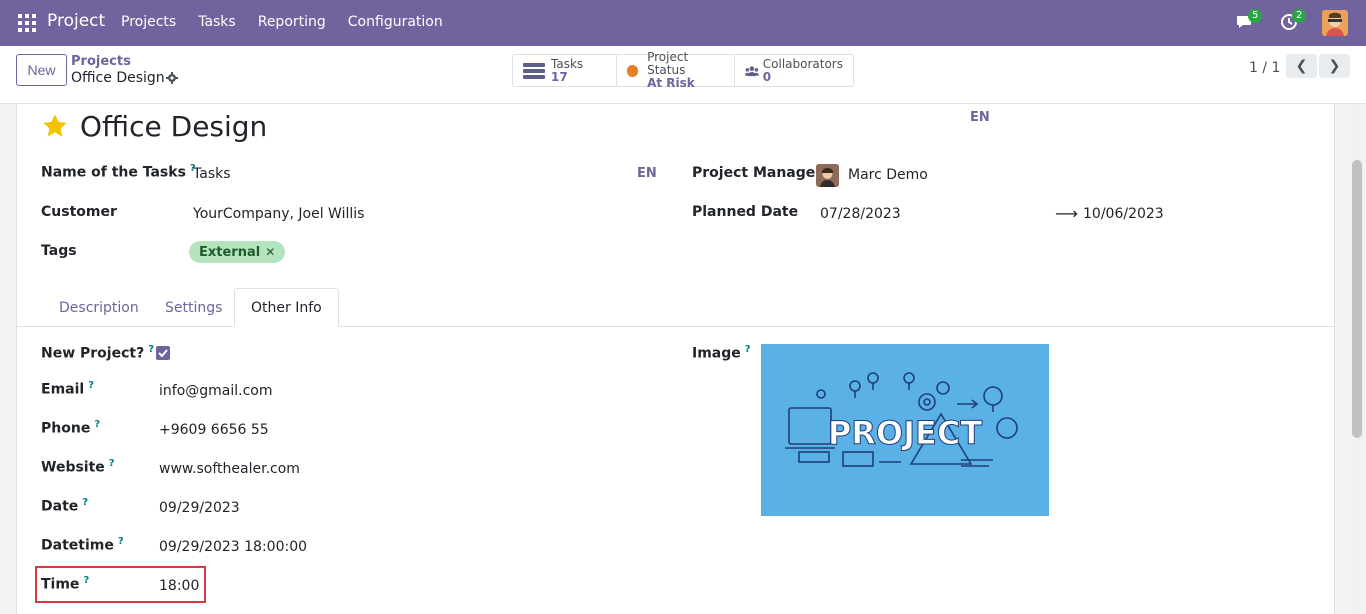 The width and height of the screenshot is (1366, 614). What do you see at coordinates (270, 252) in the screenshot?
I see `remove-tag-icon: ✕` at bounding box center [270, 252].